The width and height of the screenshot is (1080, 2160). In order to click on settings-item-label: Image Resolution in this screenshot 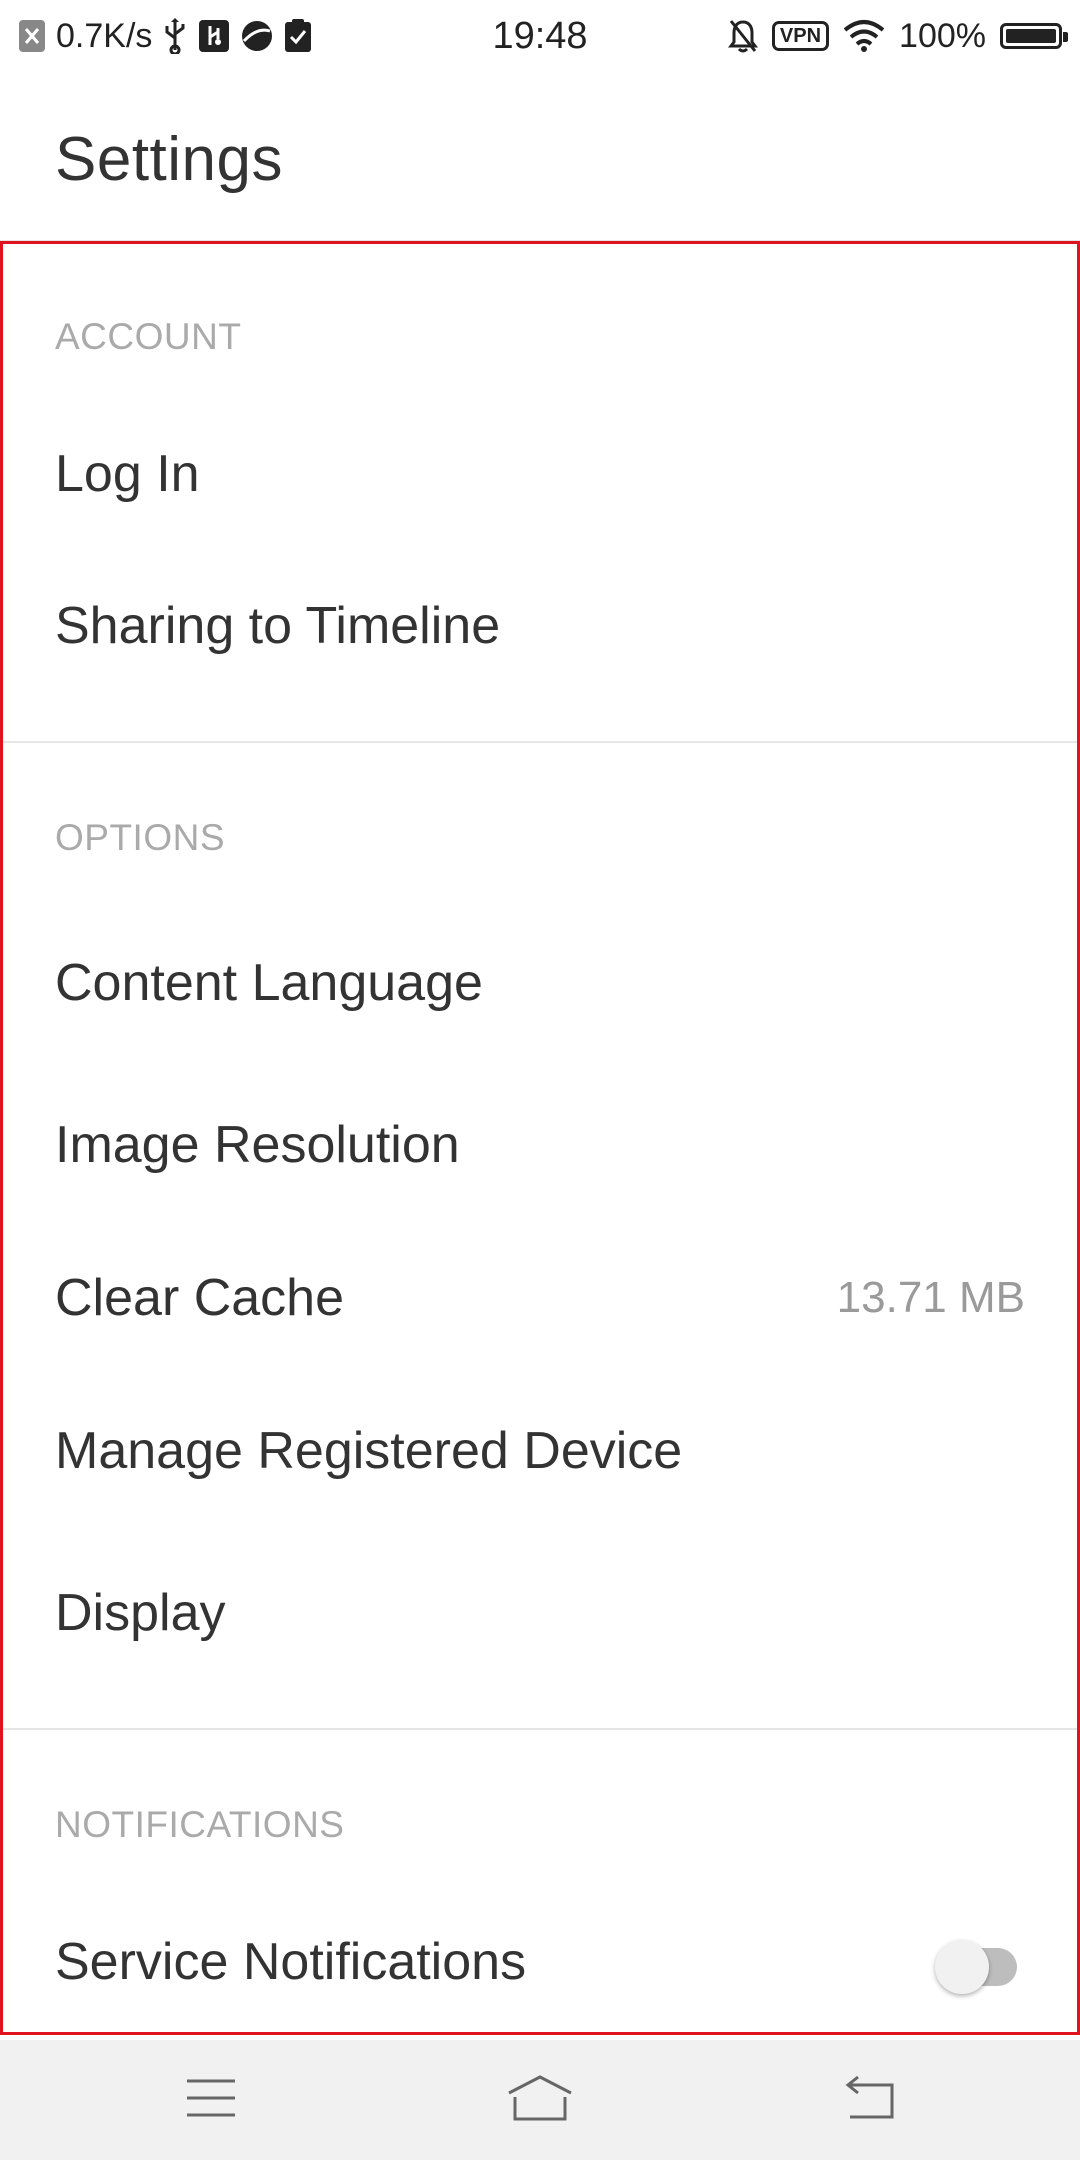, I will do `click(257, 1145)`.